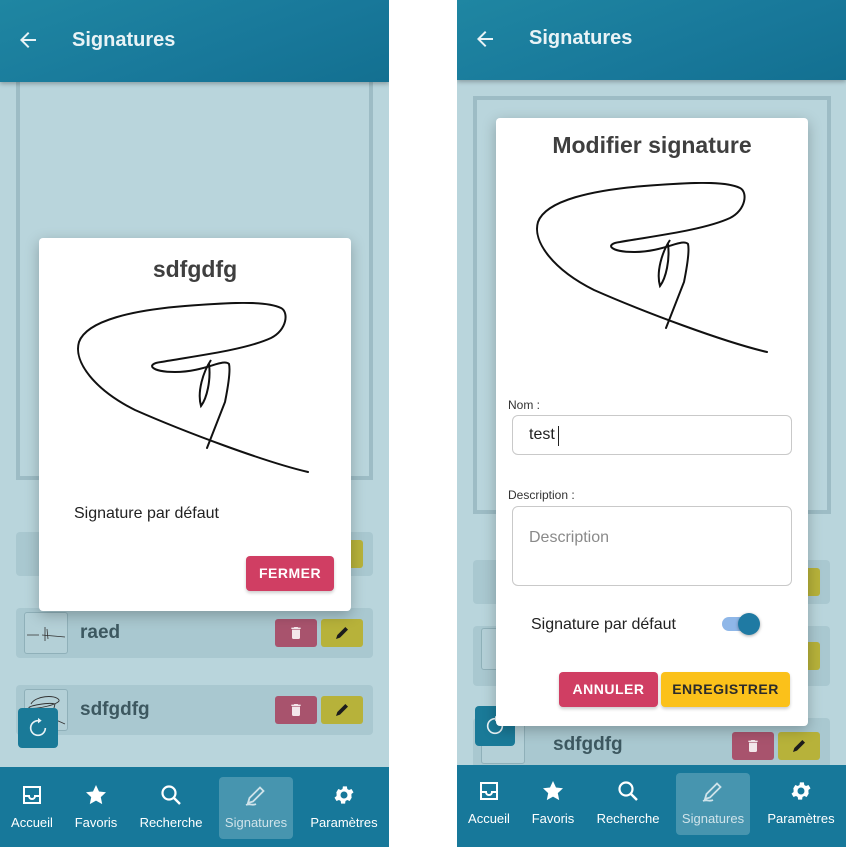  Describe the element at coordinates (541, 495) in the screenshot. I see `description-label: Description :` at that location.